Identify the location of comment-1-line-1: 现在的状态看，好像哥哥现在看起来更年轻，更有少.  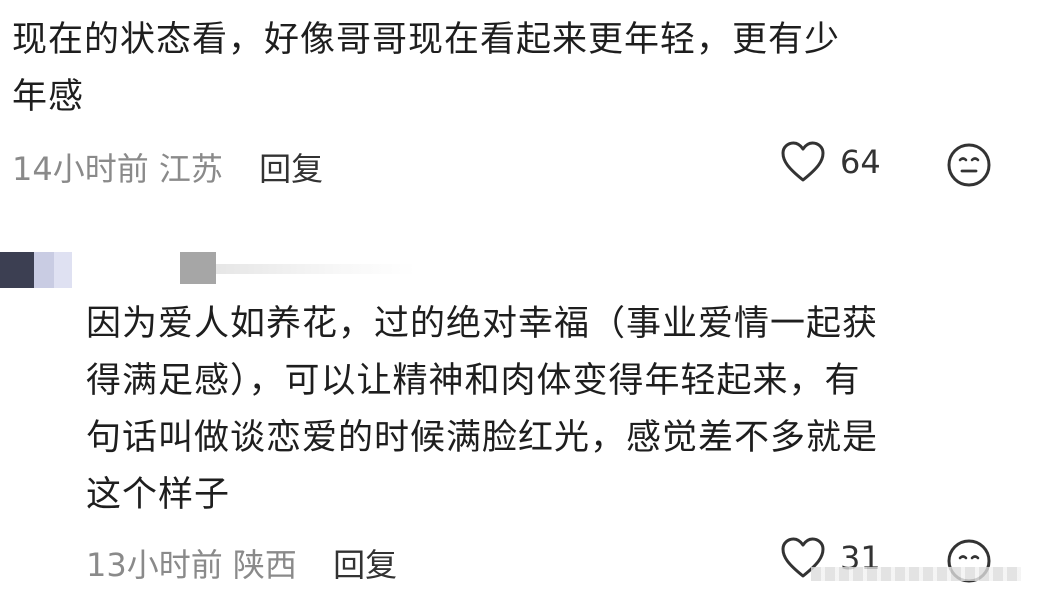
(426, 40).